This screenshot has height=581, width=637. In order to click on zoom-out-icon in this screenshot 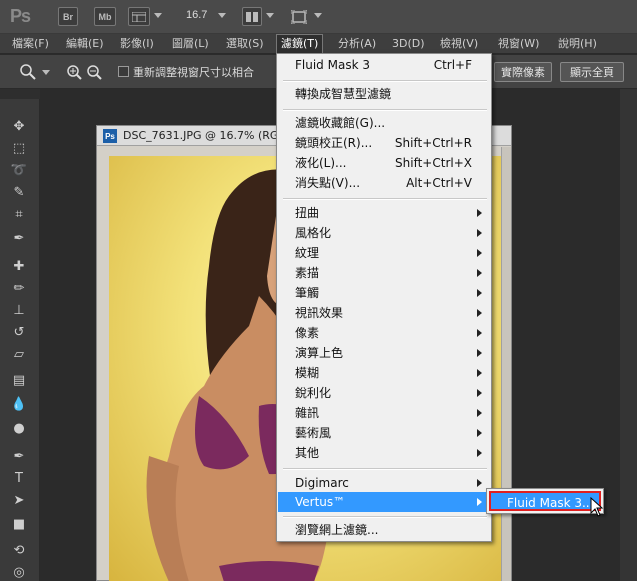, I will do `click(94, 72)`.